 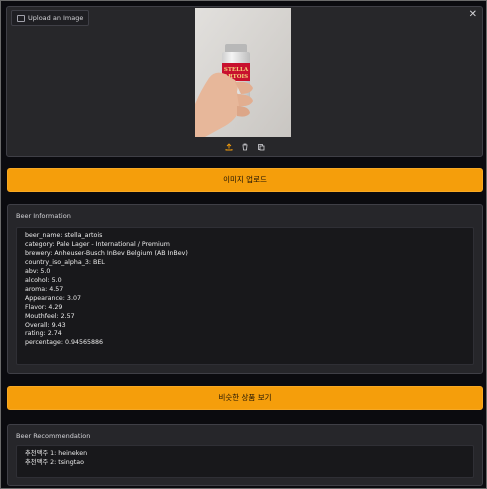 What do you see at coordinates (43, 216) in the screenshot?
I see `beer-information-title: Beer Information` at bounding box center [43, 216].